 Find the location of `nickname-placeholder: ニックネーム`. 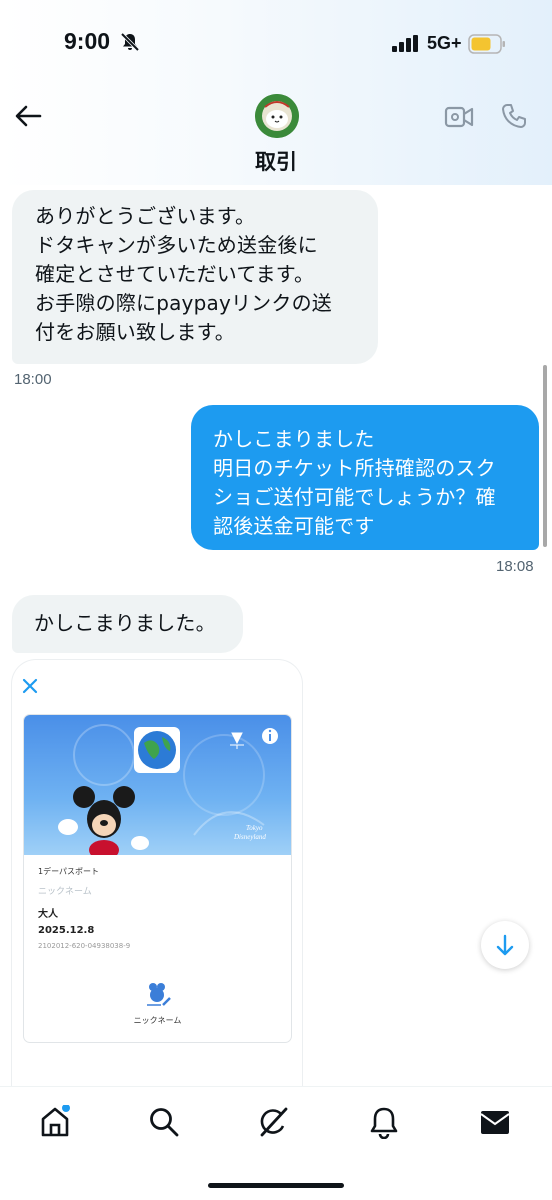

nickname-placeholder: ニックネーム is located at coordinates (65, 892).